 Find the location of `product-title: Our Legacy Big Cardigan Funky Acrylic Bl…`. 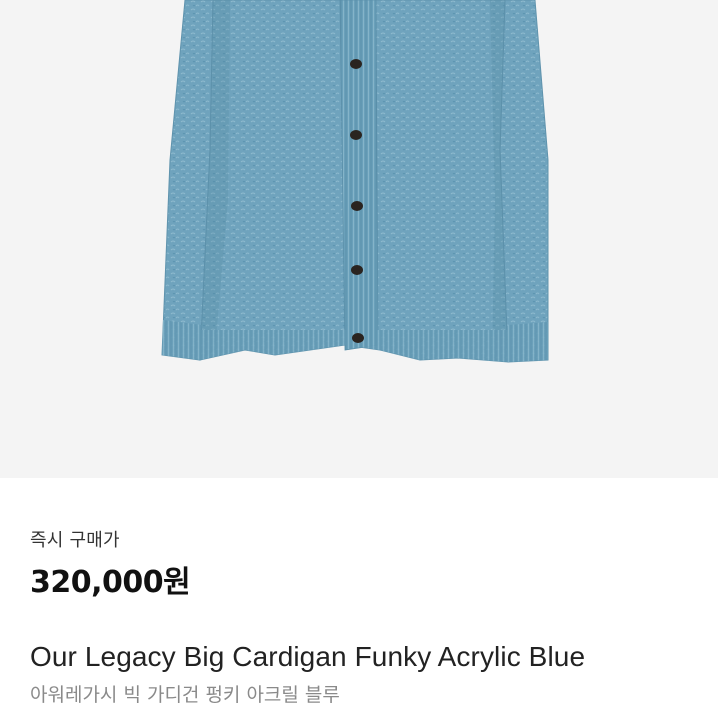

product-title: Our Legacy Big Cardigan Funky Acrylic Bl… is located at coordinates (307, 657).